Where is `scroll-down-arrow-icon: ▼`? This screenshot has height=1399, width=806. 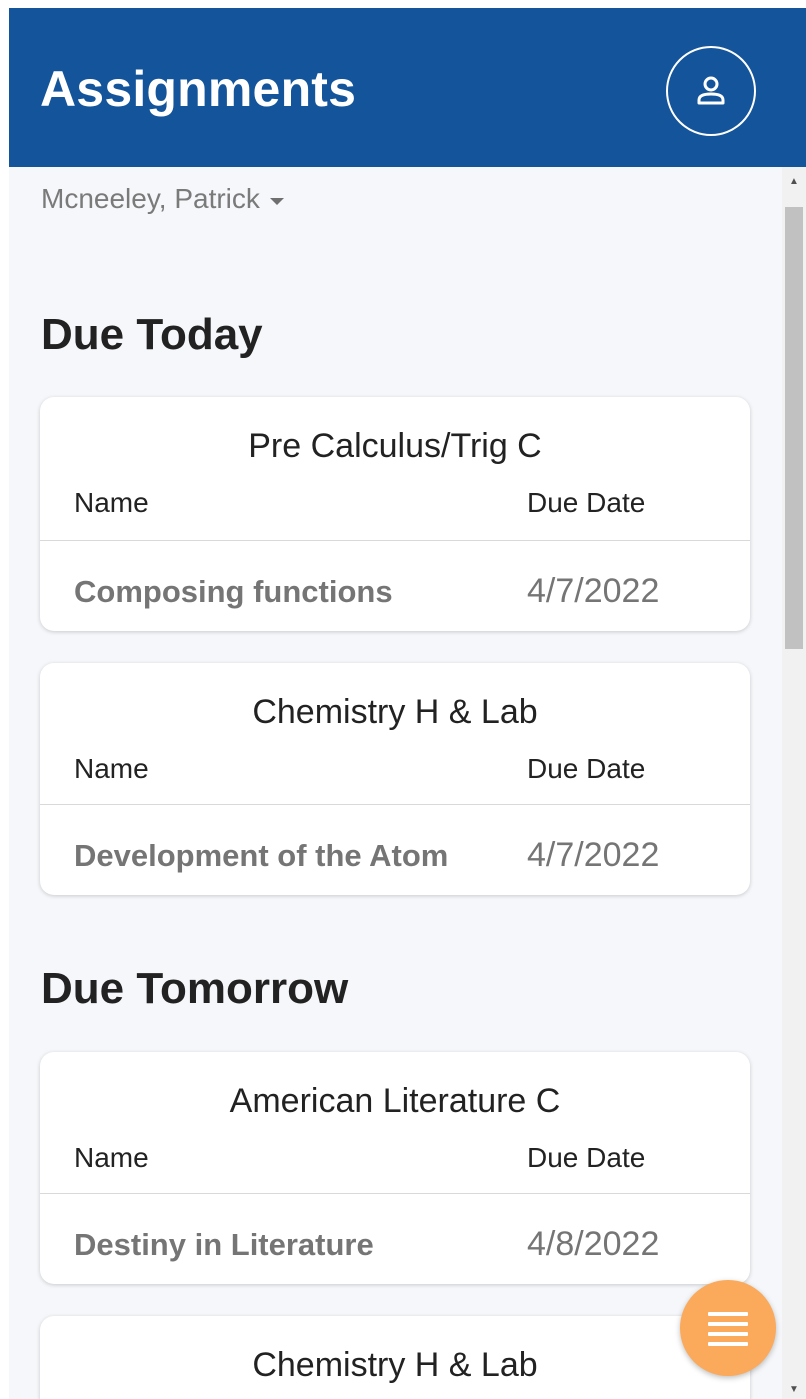 scroll-down-arrow-icon: ▼ is located at coordinates (794, 1389).